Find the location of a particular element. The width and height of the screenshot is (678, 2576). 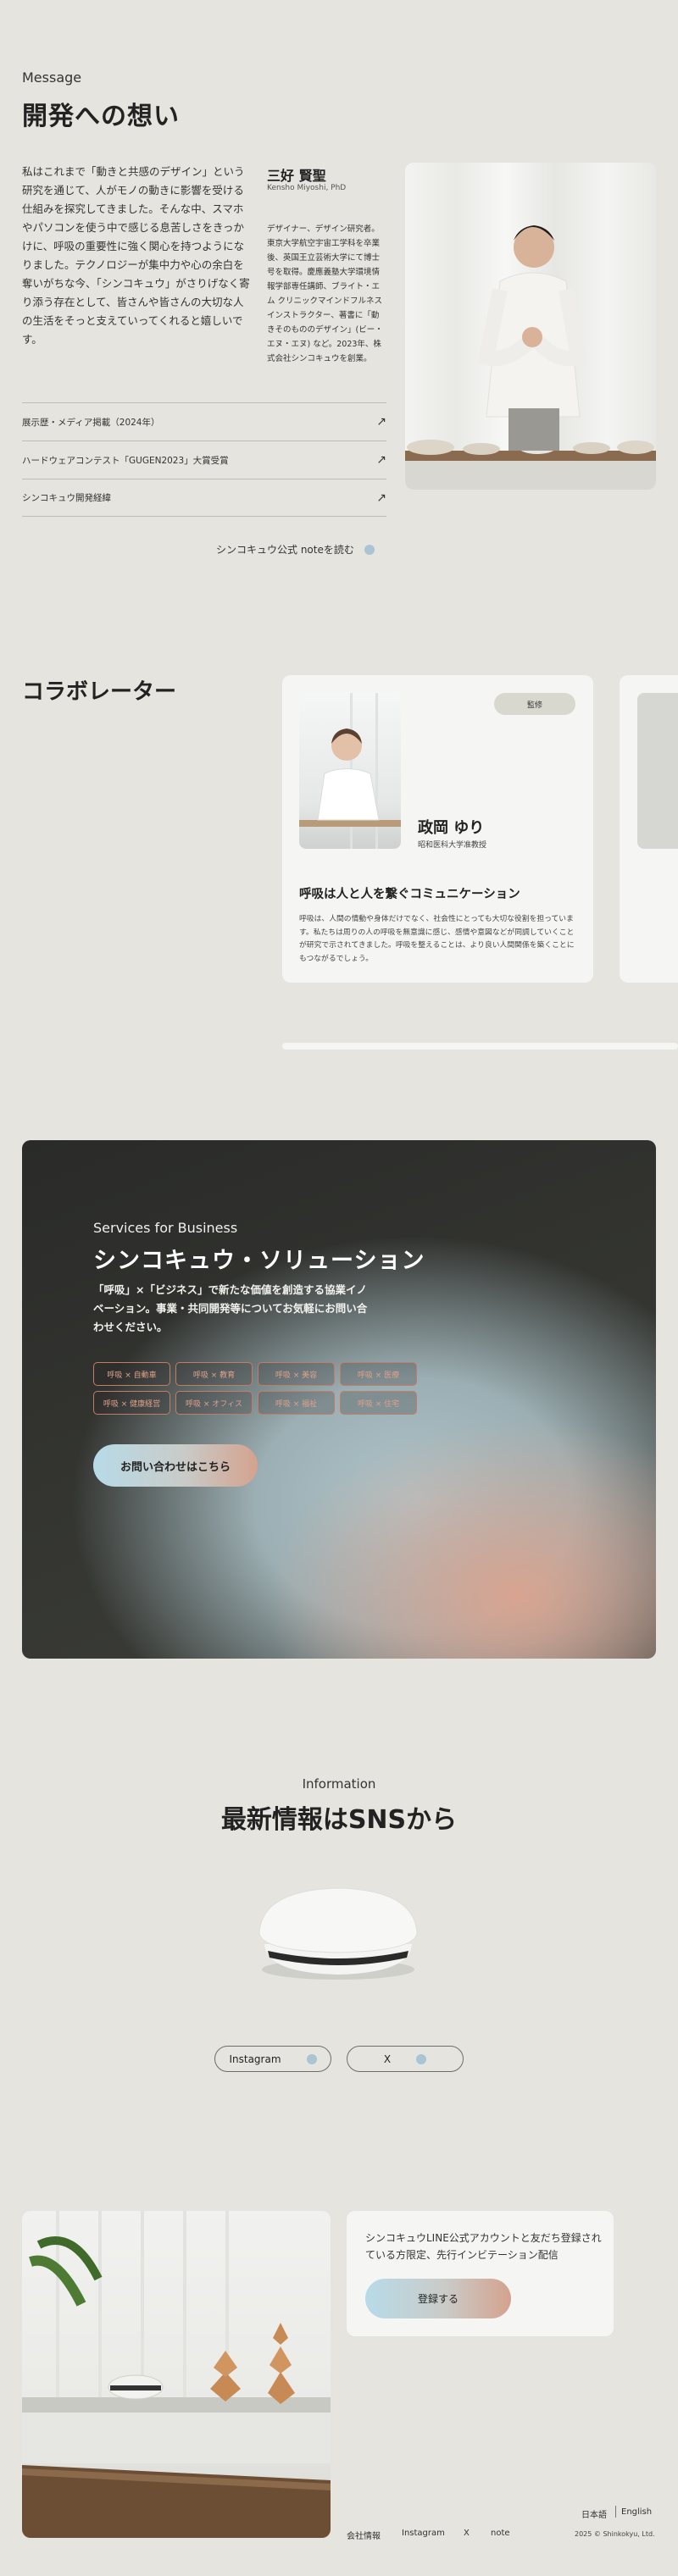

business-title: シンコキュウ・ソリューション is located at coordinates (259, 1261).